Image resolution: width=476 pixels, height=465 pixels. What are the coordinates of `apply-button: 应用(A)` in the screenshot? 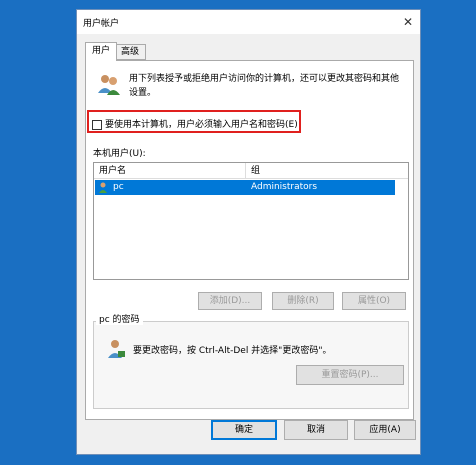 It's located at (385, 430).